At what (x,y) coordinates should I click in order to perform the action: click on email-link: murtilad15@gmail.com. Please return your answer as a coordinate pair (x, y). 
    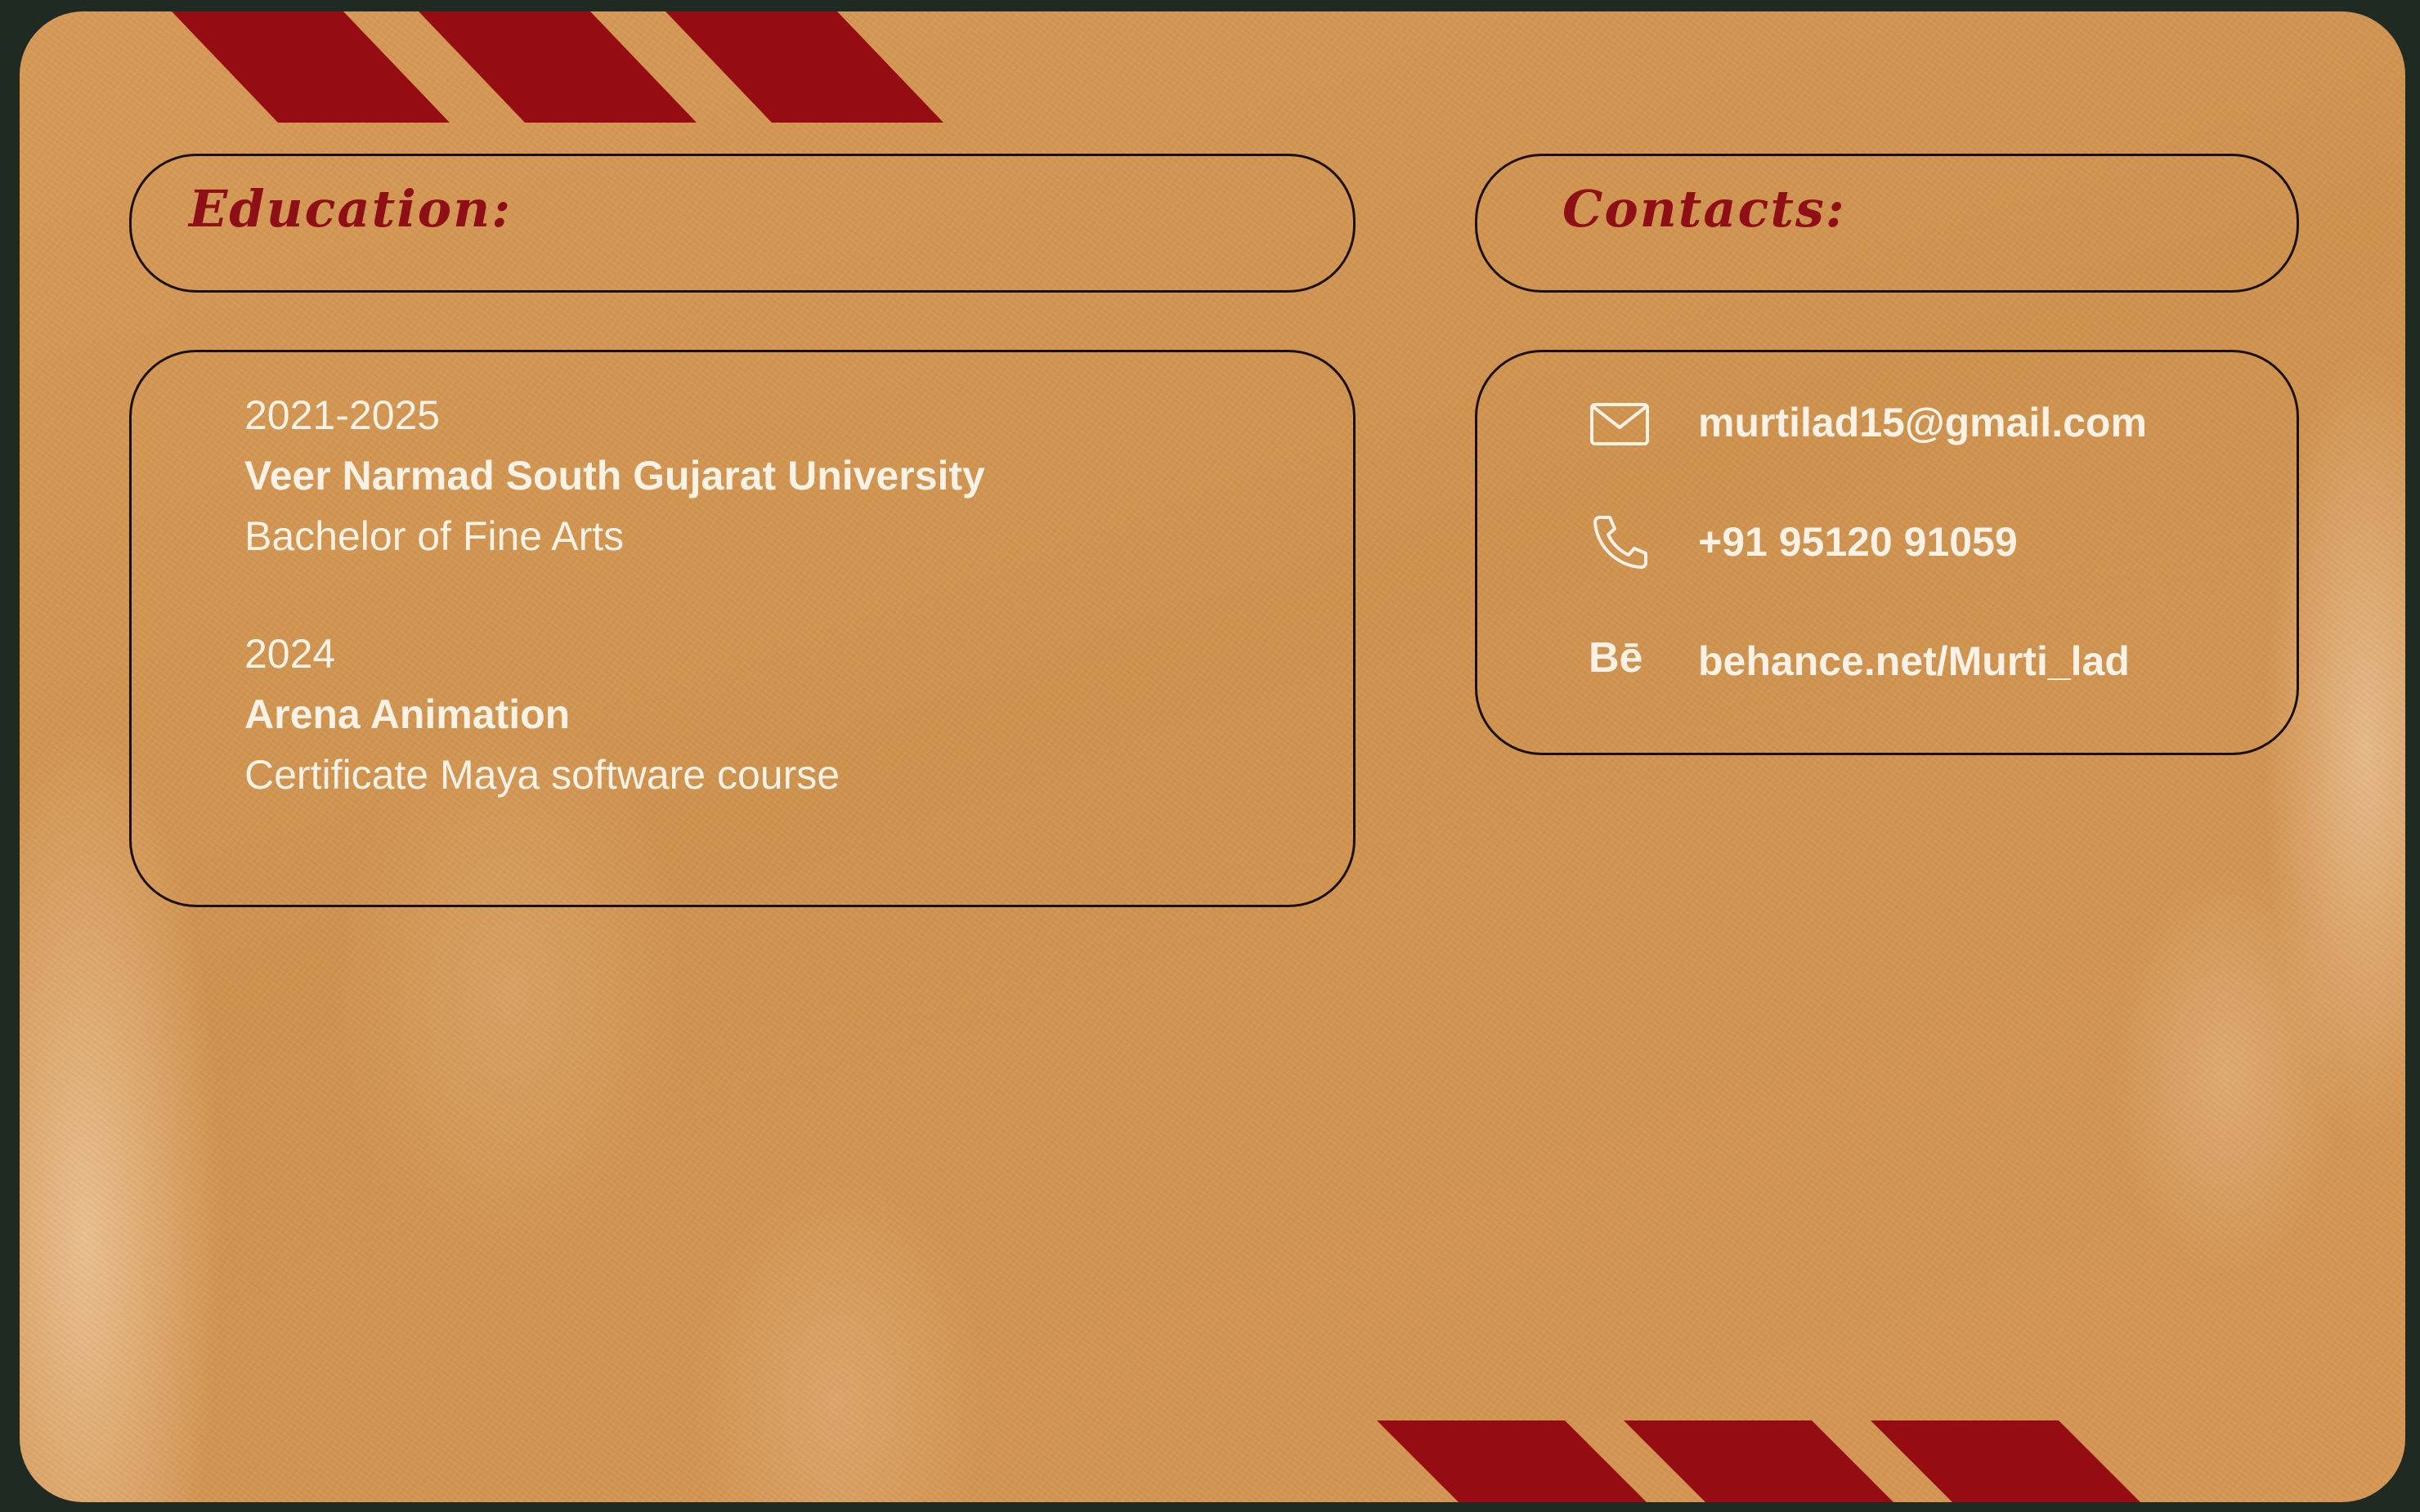
    Looking at the image, I should click on (1922, 422).